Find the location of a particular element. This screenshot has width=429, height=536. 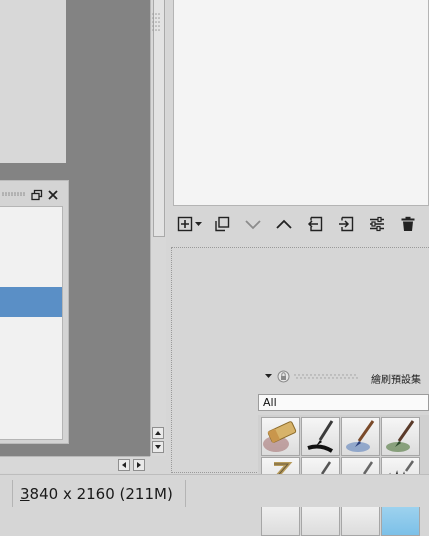

arrow-down-icon is located at coordinates (158, 447).